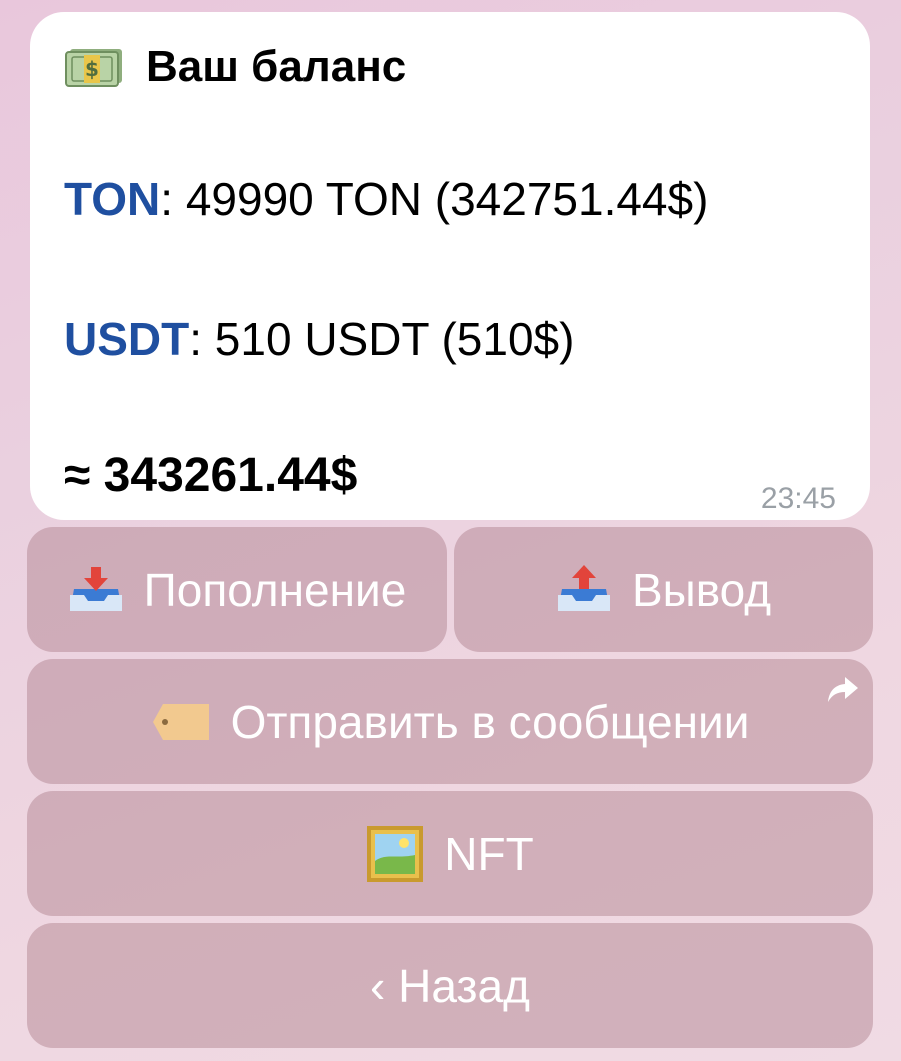 The width and height of the screenshot is (901, 1061). What do you see at coordinates (489, 853) in the screenshot?
I see `nft-label: NFT` at bounding box center [489, 853].